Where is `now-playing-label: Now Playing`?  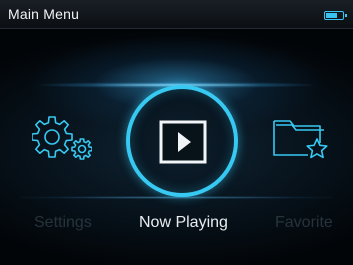 now-playing-label: Now Playing is located at coordinates (183, 222).